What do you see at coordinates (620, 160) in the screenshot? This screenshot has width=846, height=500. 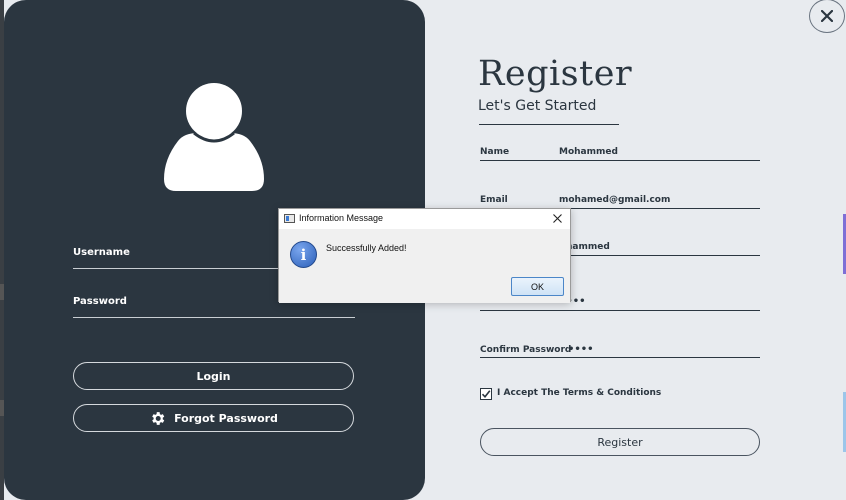 I see `name-input` at bounding box center [620, 160].